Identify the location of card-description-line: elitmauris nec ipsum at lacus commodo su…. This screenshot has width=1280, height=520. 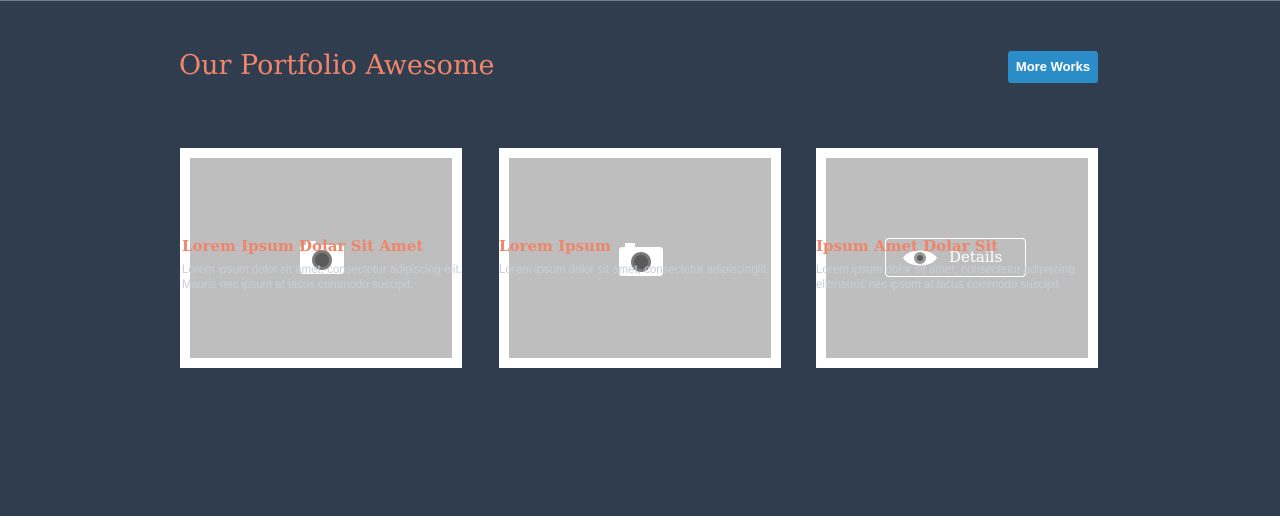
(939, 285).